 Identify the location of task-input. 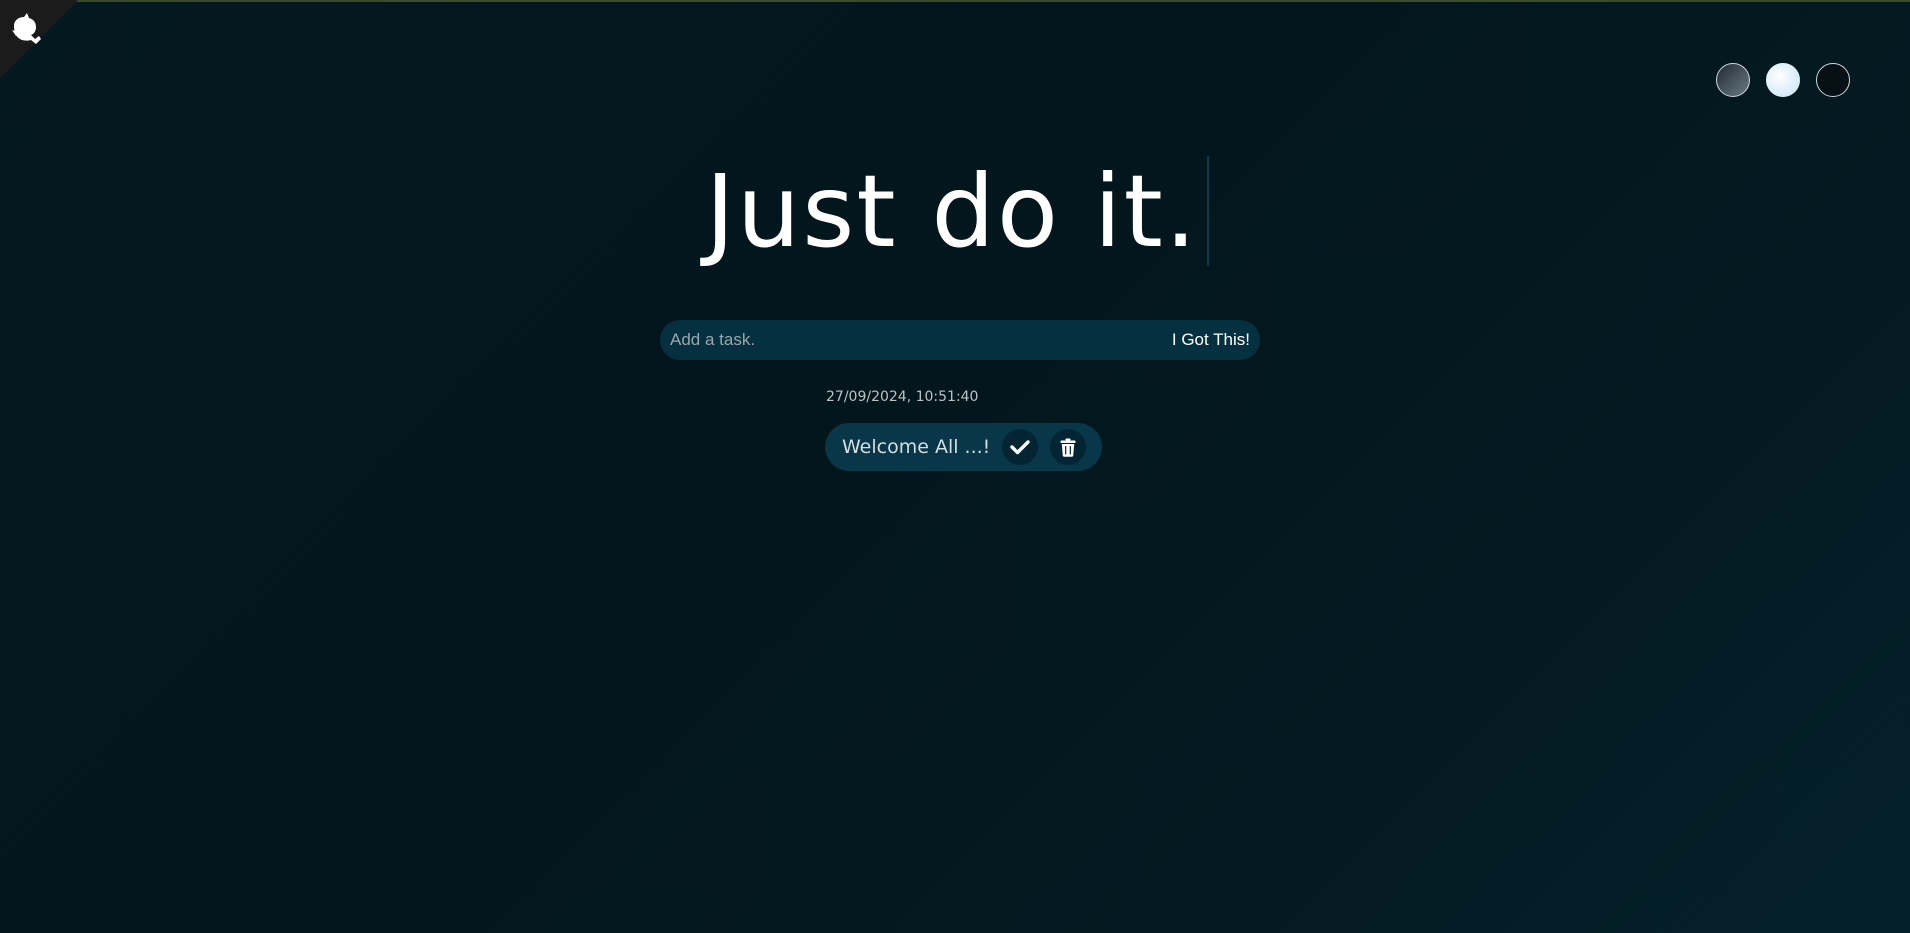
(911, 340).